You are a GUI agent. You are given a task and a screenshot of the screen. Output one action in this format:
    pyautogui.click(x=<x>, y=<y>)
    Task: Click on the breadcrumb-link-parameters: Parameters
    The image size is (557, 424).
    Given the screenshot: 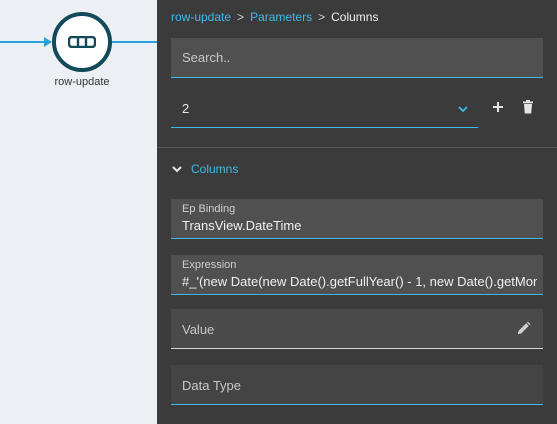 What is the action you would take?
    pyautogui.click(x=281, y=17)
    